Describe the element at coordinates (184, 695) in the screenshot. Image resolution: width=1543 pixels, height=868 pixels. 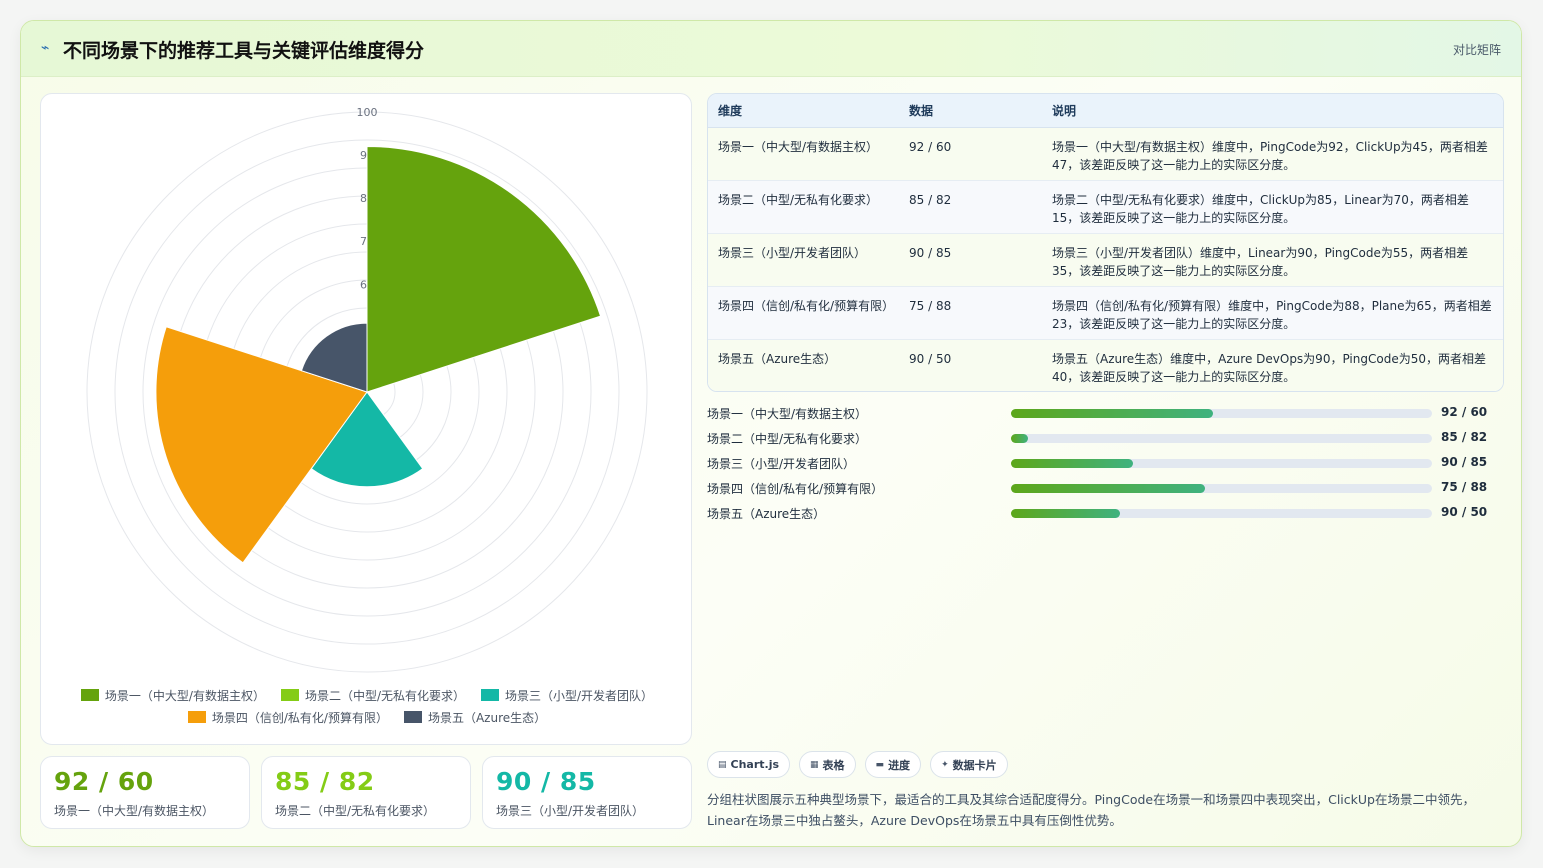
I see `legend-label: 场景一（中大型/有数据主权）` at that location.